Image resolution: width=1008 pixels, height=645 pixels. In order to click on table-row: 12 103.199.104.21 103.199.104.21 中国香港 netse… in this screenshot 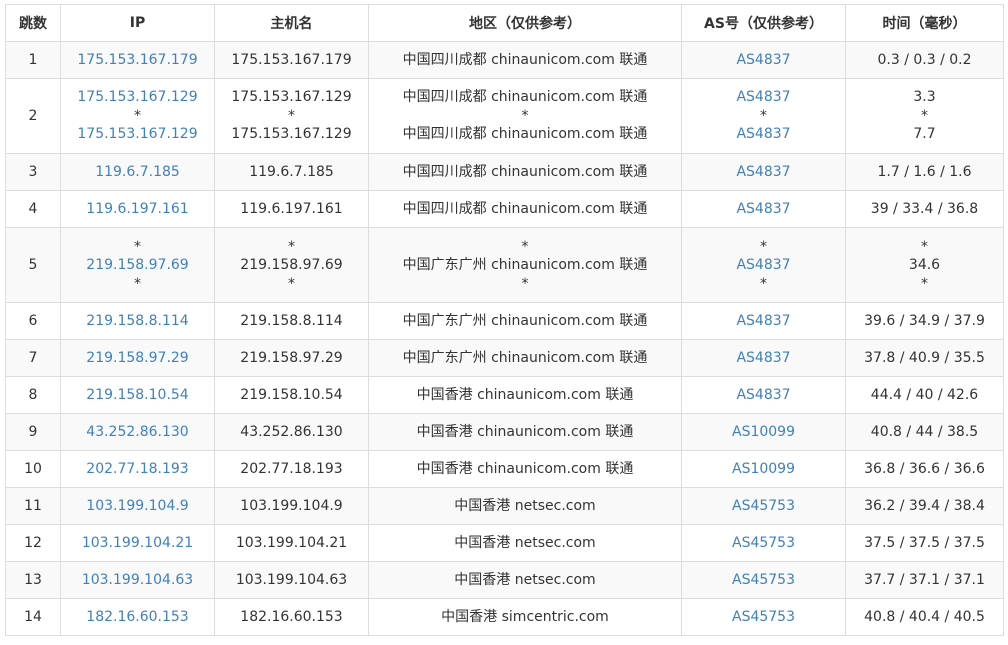, I will do `click(504, 543)`.